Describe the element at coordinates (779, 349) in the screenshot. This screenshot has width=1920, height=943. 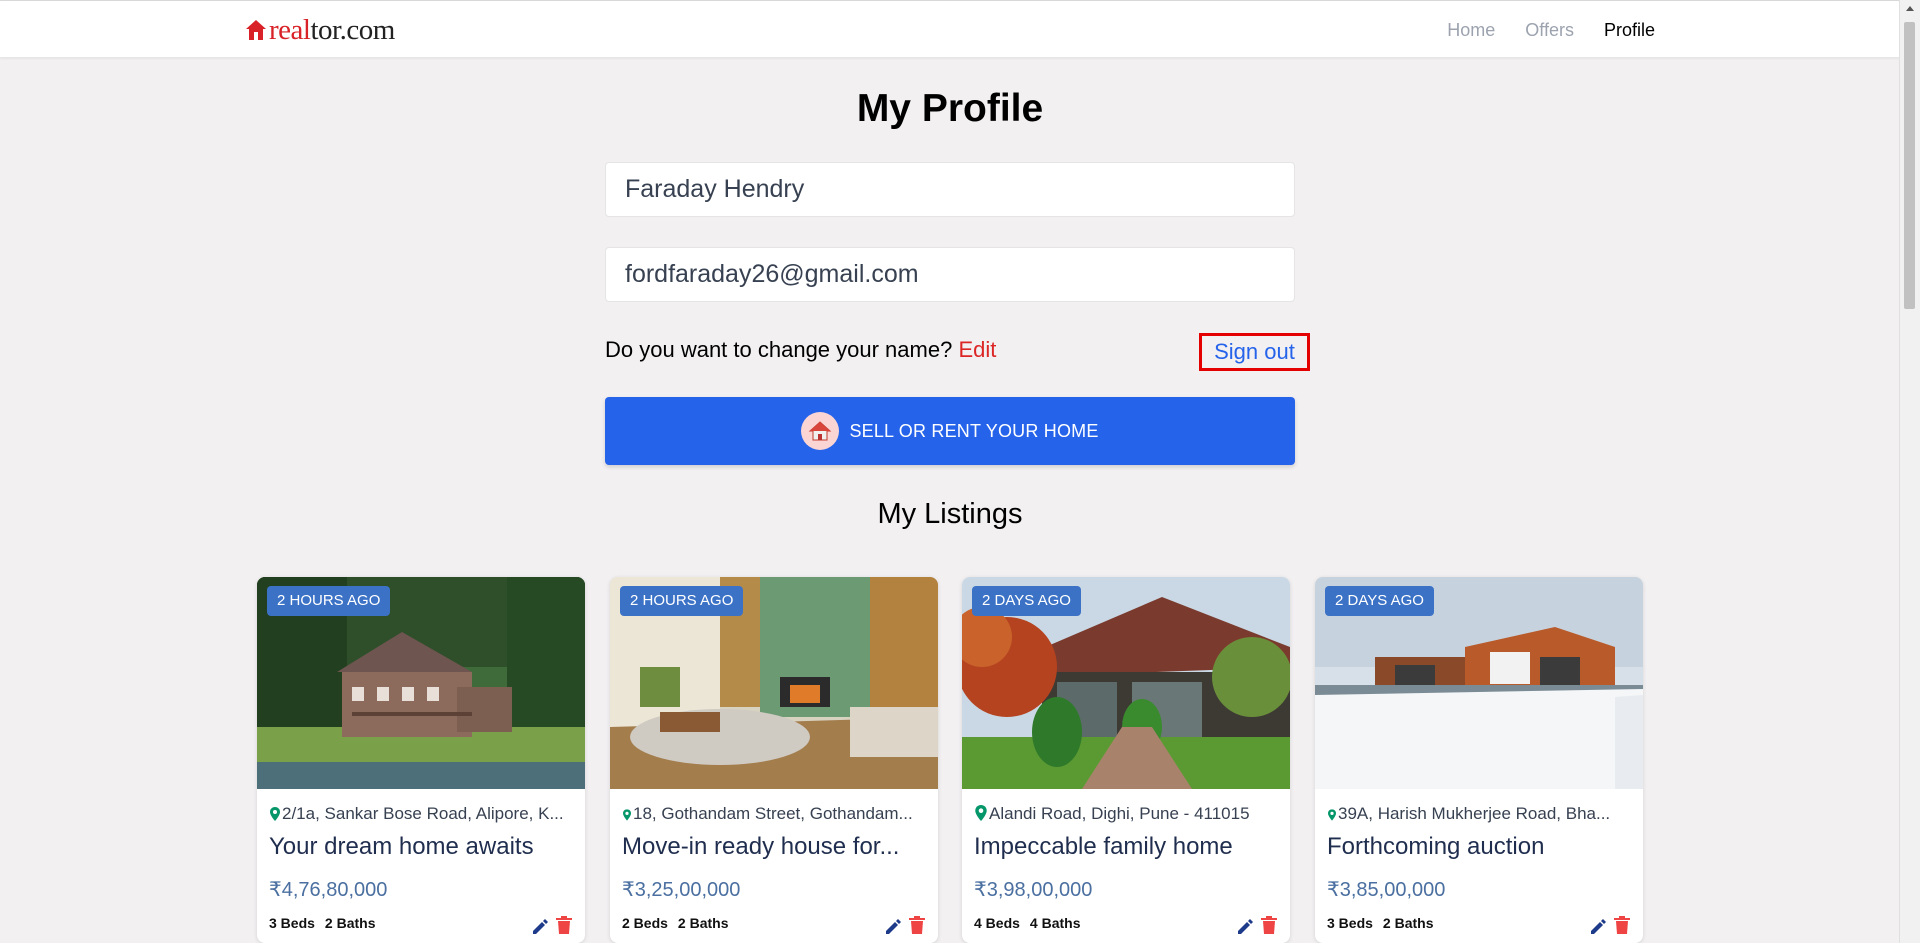
I see `change-name-prompt: Do you want to change your name?` at that location.